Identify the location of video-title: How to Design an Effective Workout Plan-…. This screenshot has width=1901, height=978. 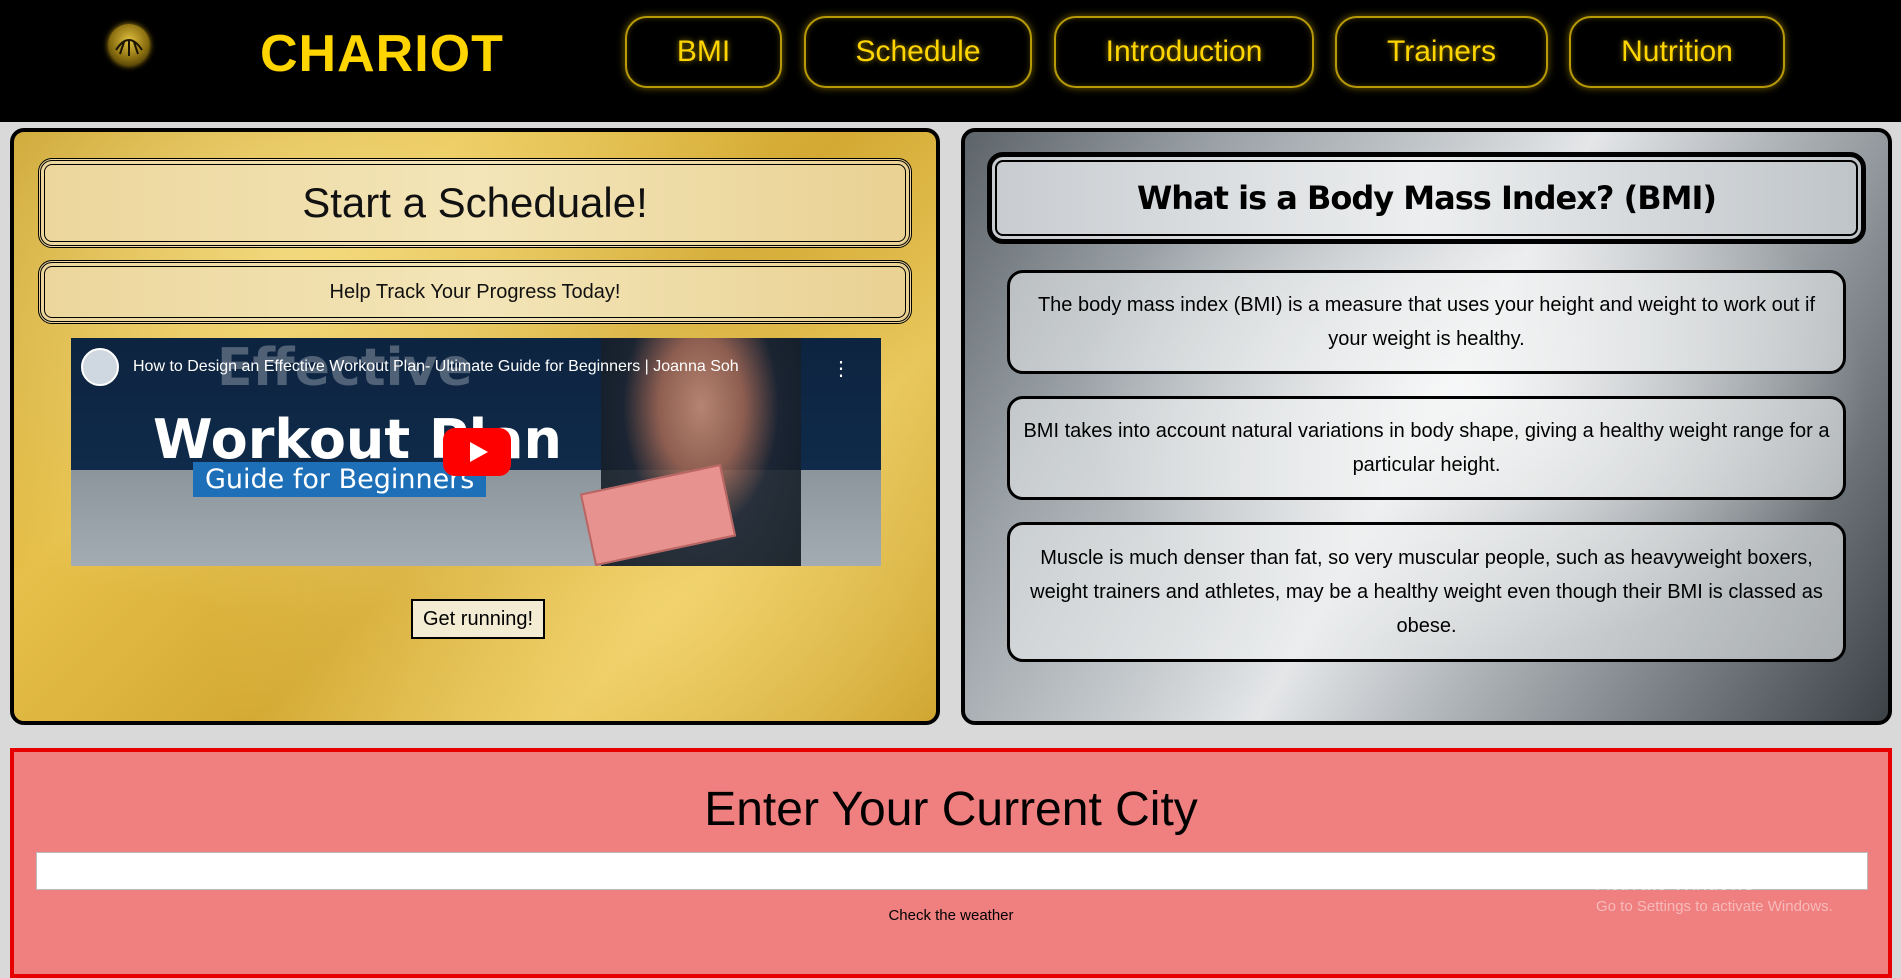
(436, 367).